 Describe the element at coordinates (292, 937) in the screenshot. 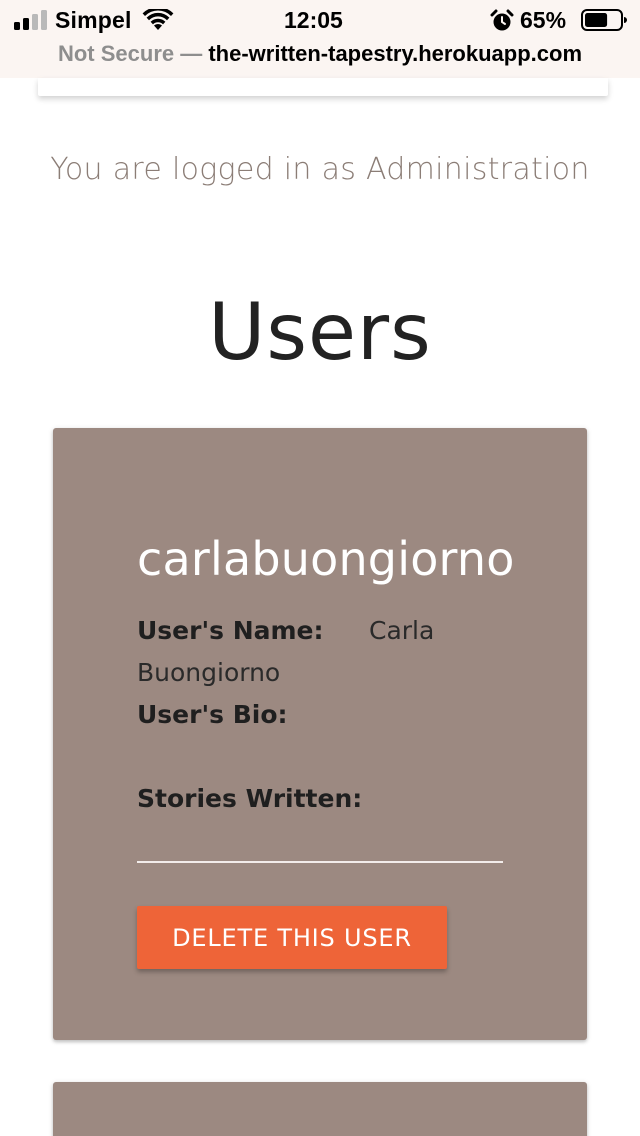

I see `delete-user-button: DELETE THIS USER` at that location.